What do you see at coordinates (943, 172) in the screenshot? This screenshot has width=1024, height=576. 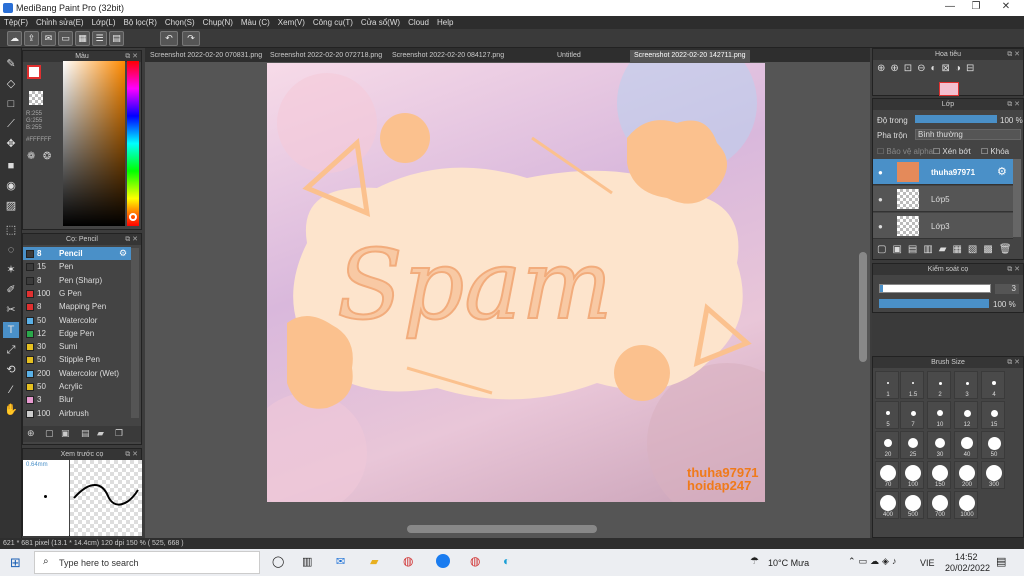 I see `layer-row-active: ● thuha97971 ⚙` at bounding box center [943, 172].